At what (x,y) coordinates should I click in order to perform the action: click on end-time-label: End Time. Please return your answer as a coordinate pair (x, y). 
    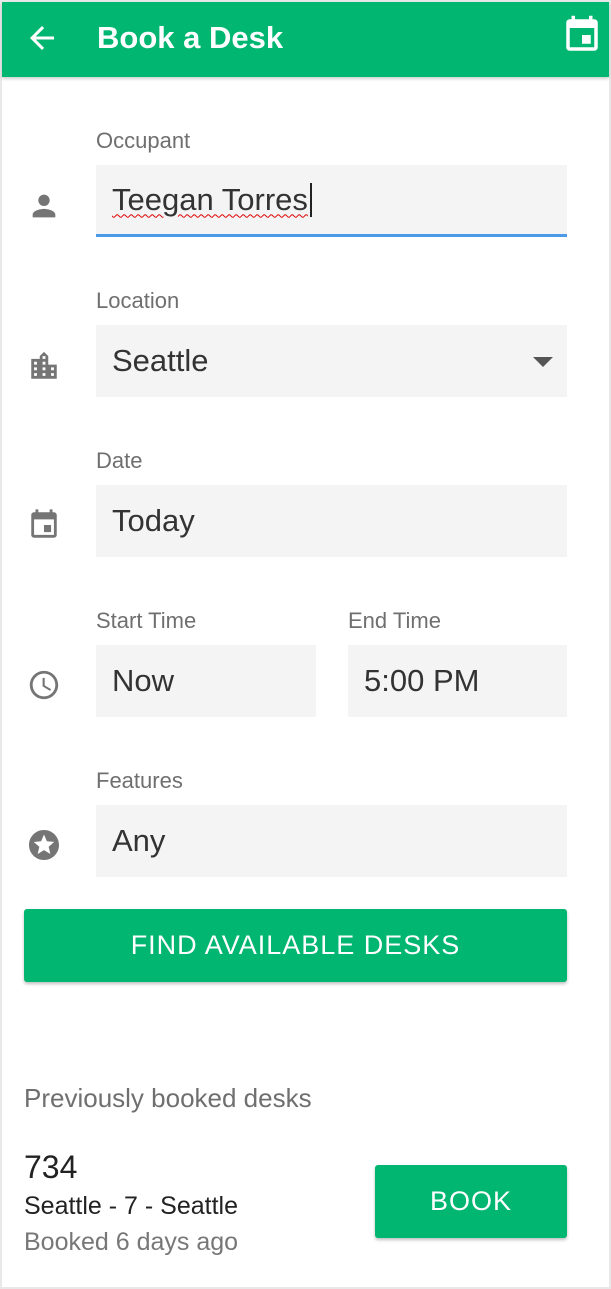
    Looking at the image, I should click on (394, 620).